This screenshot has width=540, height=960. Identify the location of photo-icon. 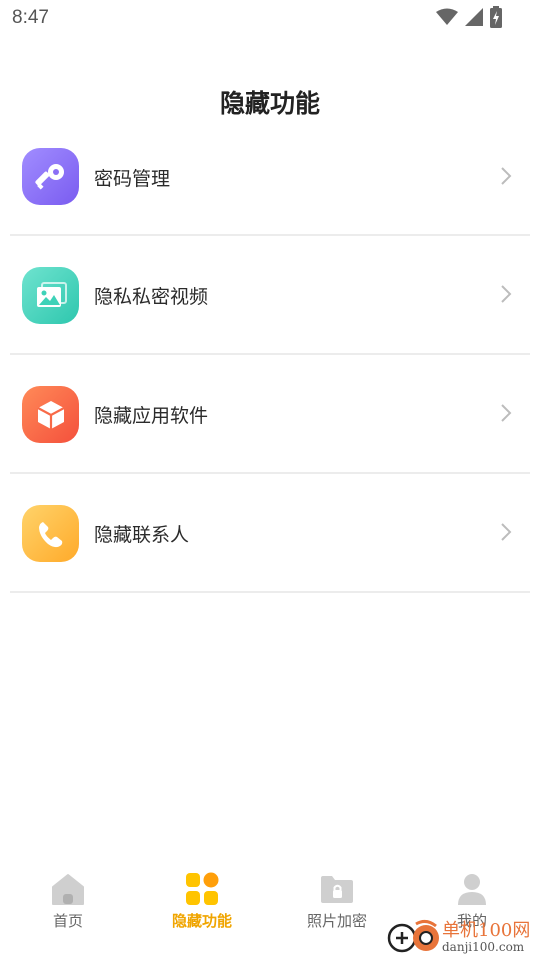
(50, 295).